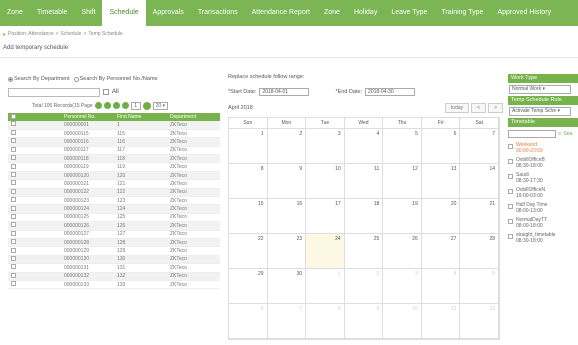 The height and width of the screenshot is (345, 578). Describe the element at coordinates (248, 216) in the screenshot. I see `calendar-day: 15` at that location.